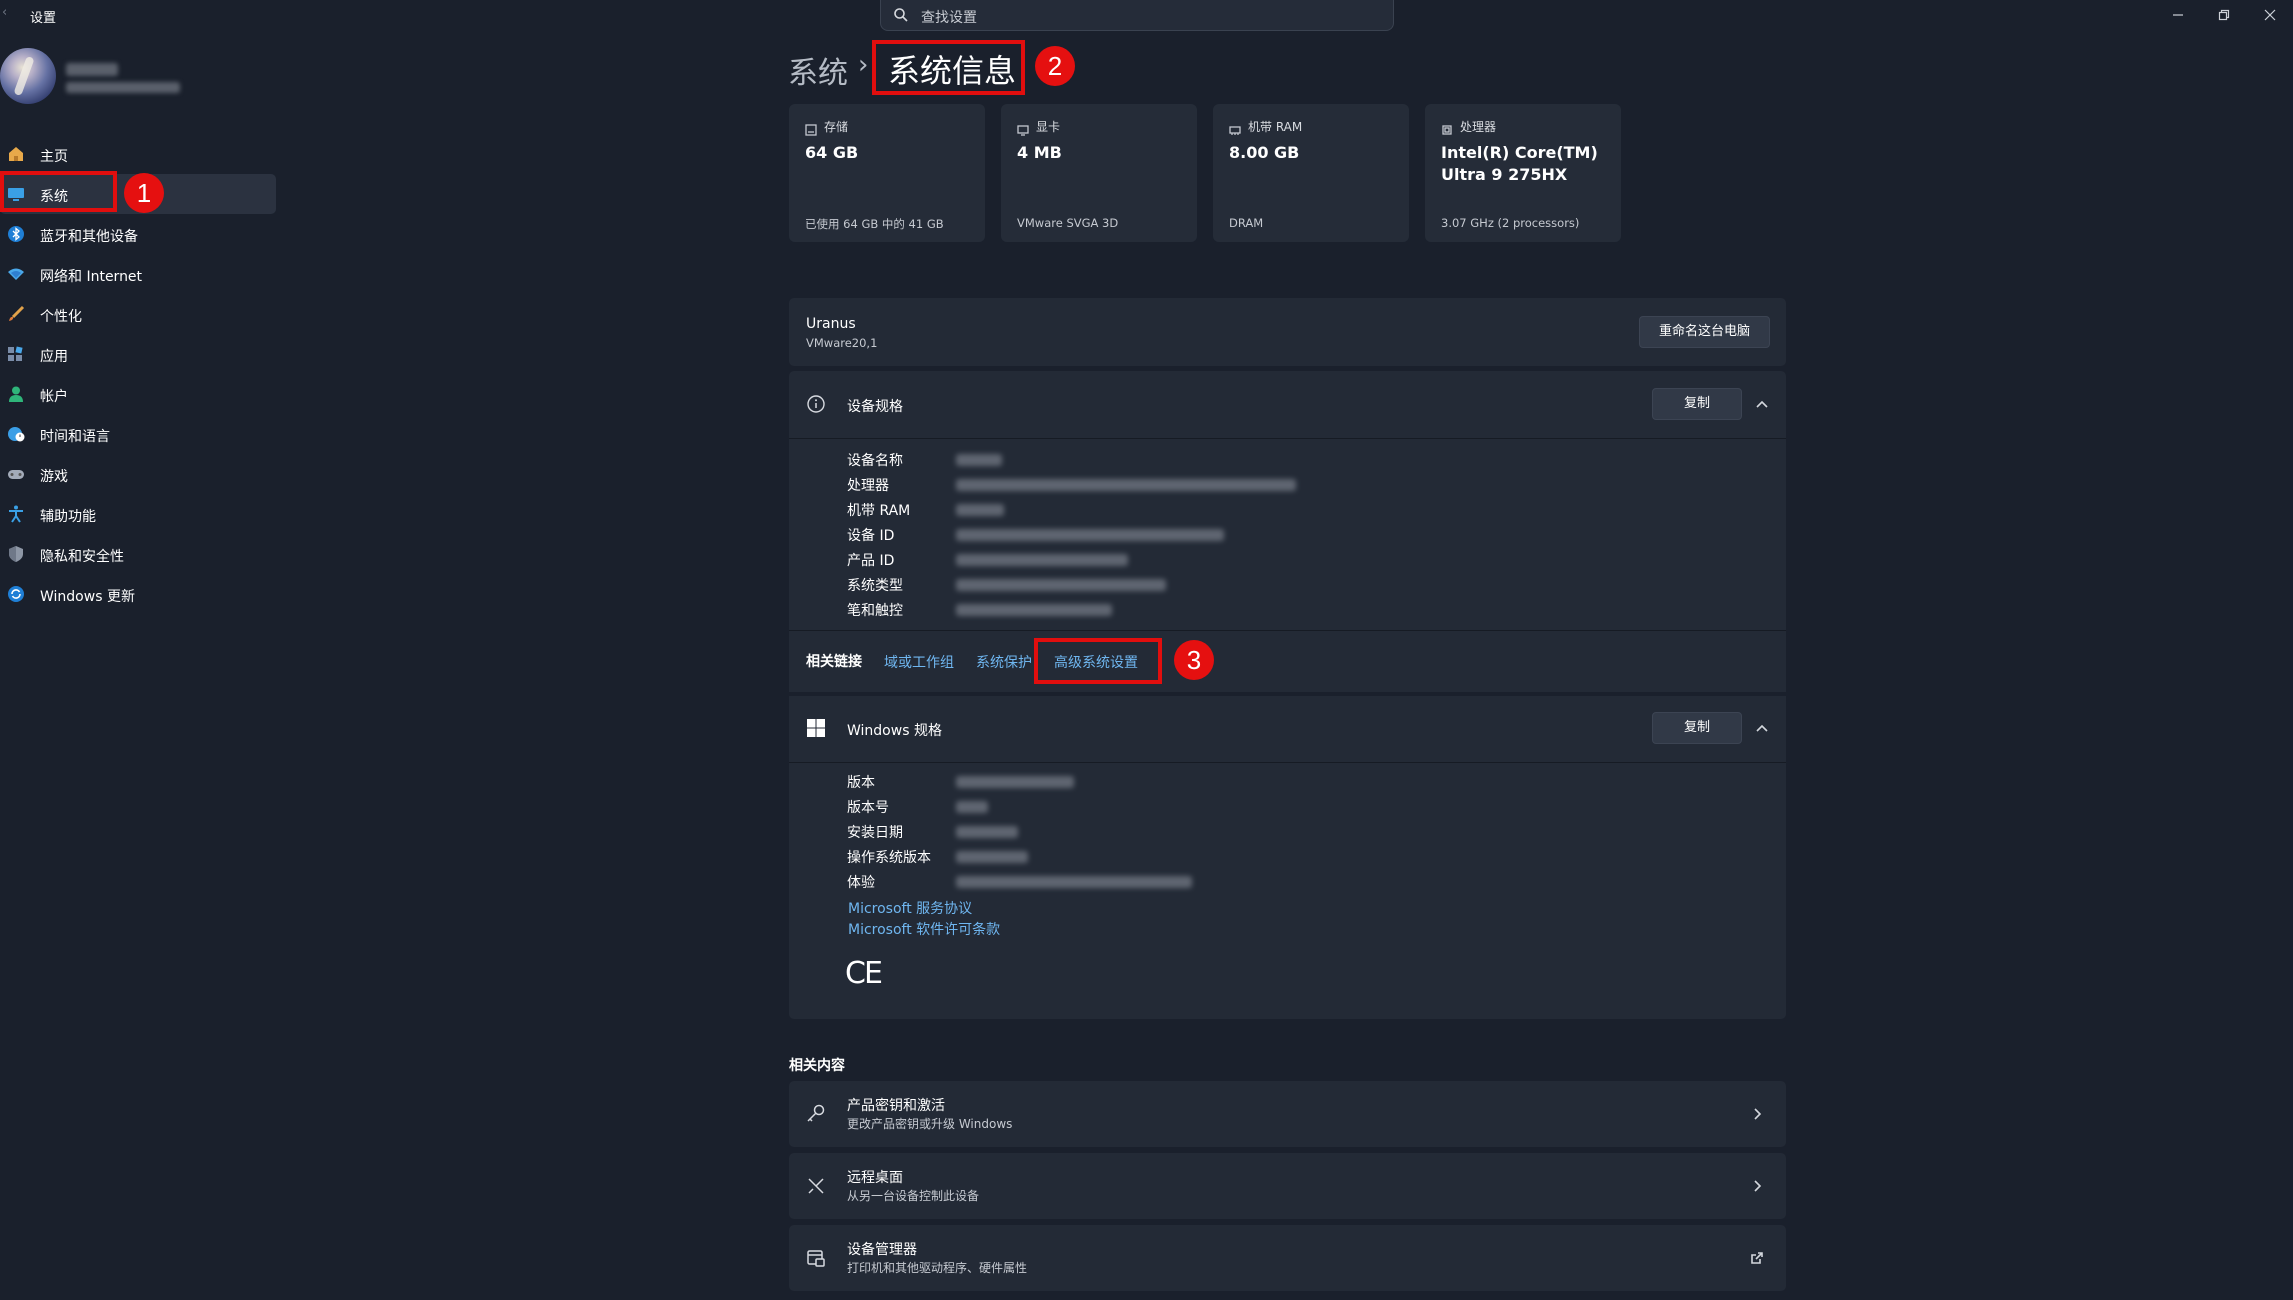 The width and height of the screenshot is (2293, 1300). I want to click on graphics-card: 显卡 4 MB VMware SVGA 3D, so click(1099, 173).